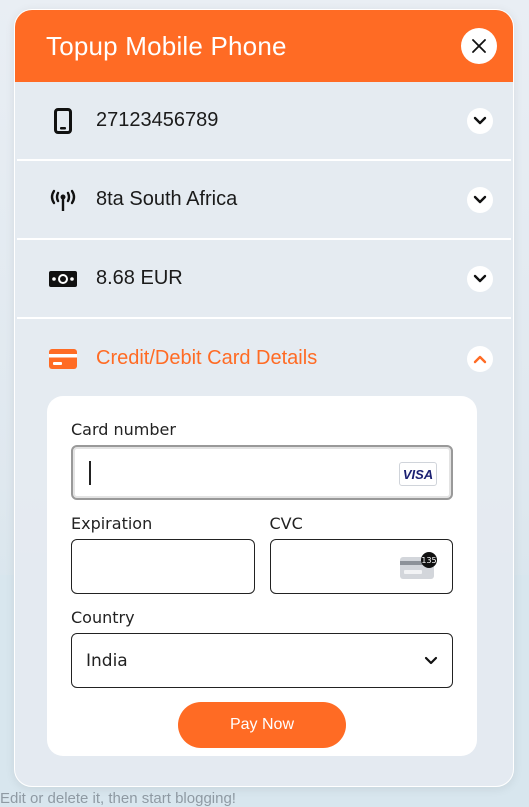 The height and width of the screenshot is (807, 529). What do you see at coordinates (157, 120) in the screenshot?
I see `phone-number-text: 27123456789` at bounding box center [157, 120].